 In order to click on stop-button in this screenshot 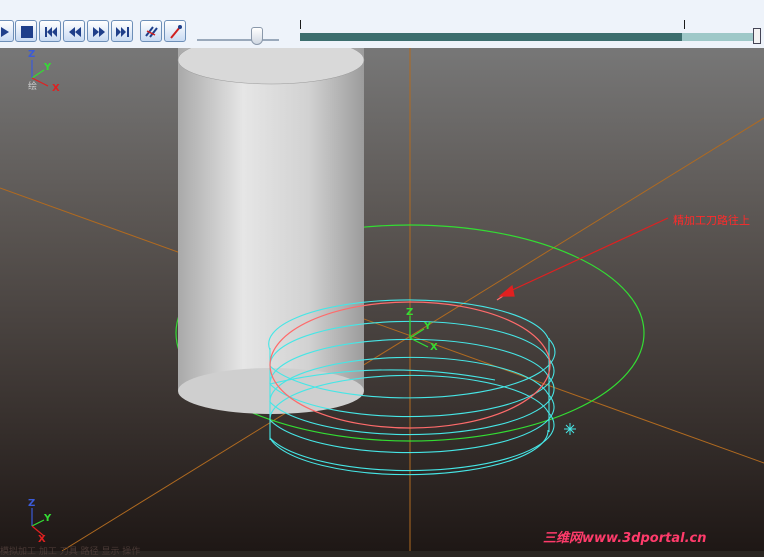, I will do `click(26, 31)`.